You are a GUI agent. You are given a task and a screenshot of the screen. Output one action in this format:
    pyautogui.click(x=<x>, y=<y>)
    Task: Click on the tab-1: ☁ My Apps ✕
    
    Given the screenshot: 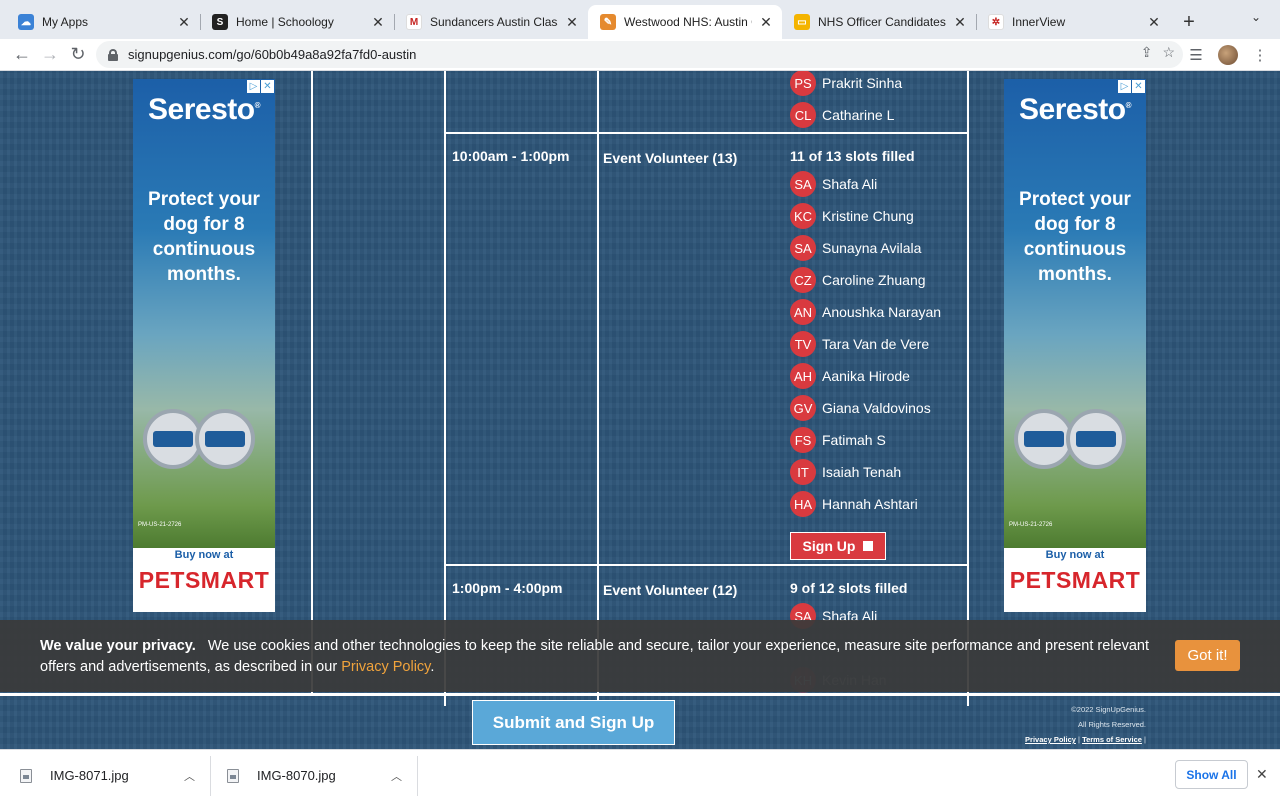 What is the action you would take?
    pyautogui.click(x=103, y=22)
    